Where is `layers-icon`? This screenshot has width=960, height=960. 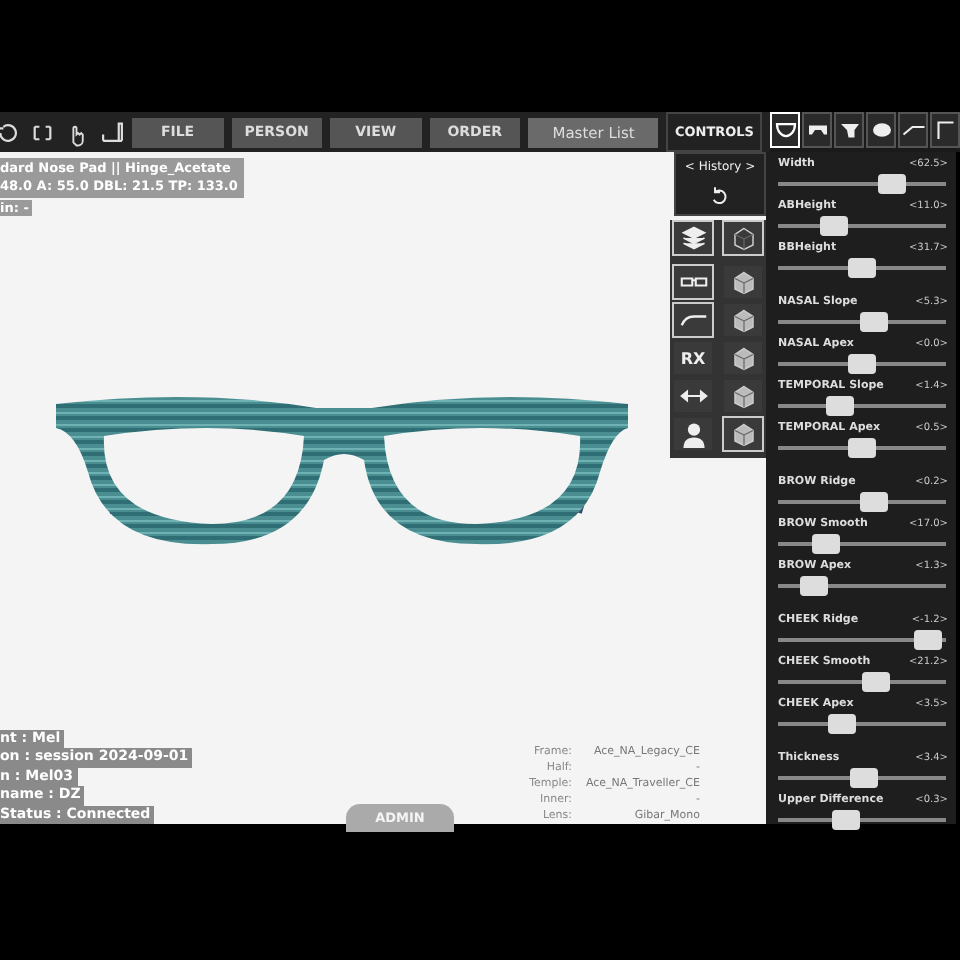
layers-icon is located at coordinates (693, 238).